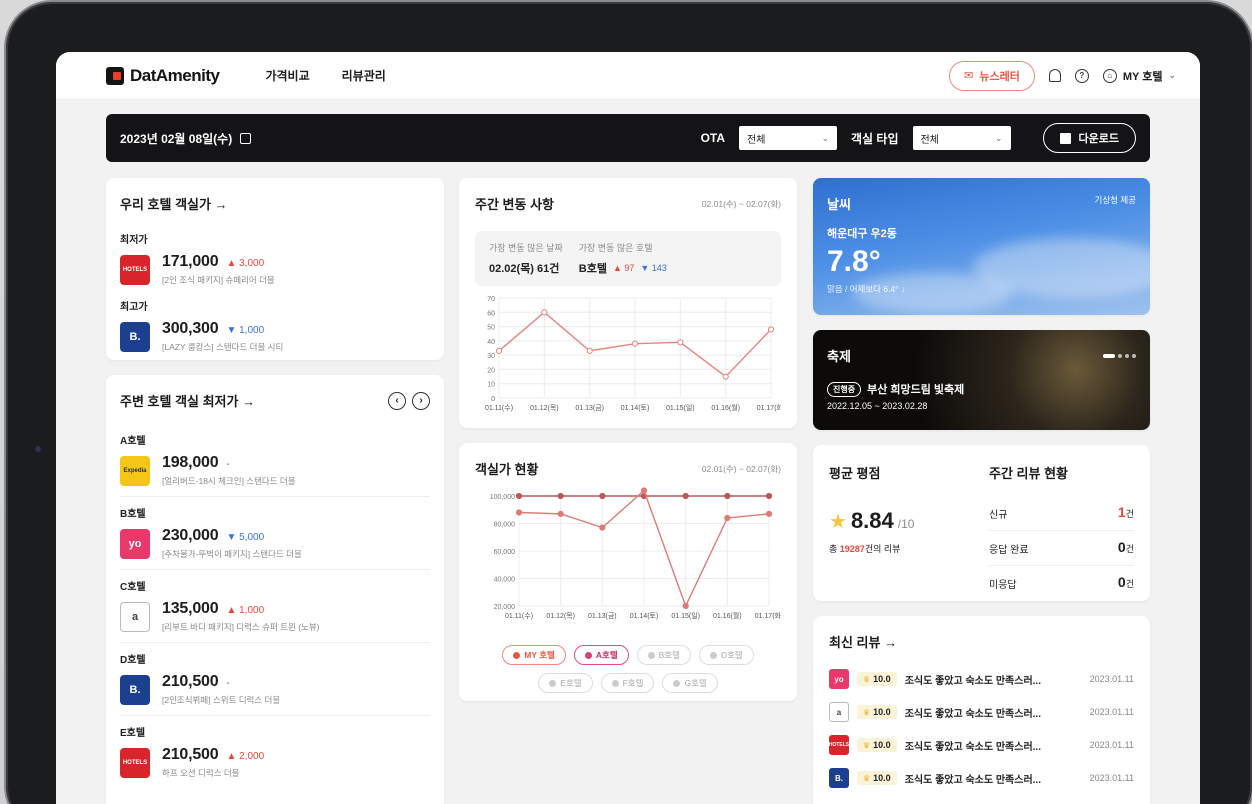  I want to click on y-tick-label: 60,000, so click(505, 552).